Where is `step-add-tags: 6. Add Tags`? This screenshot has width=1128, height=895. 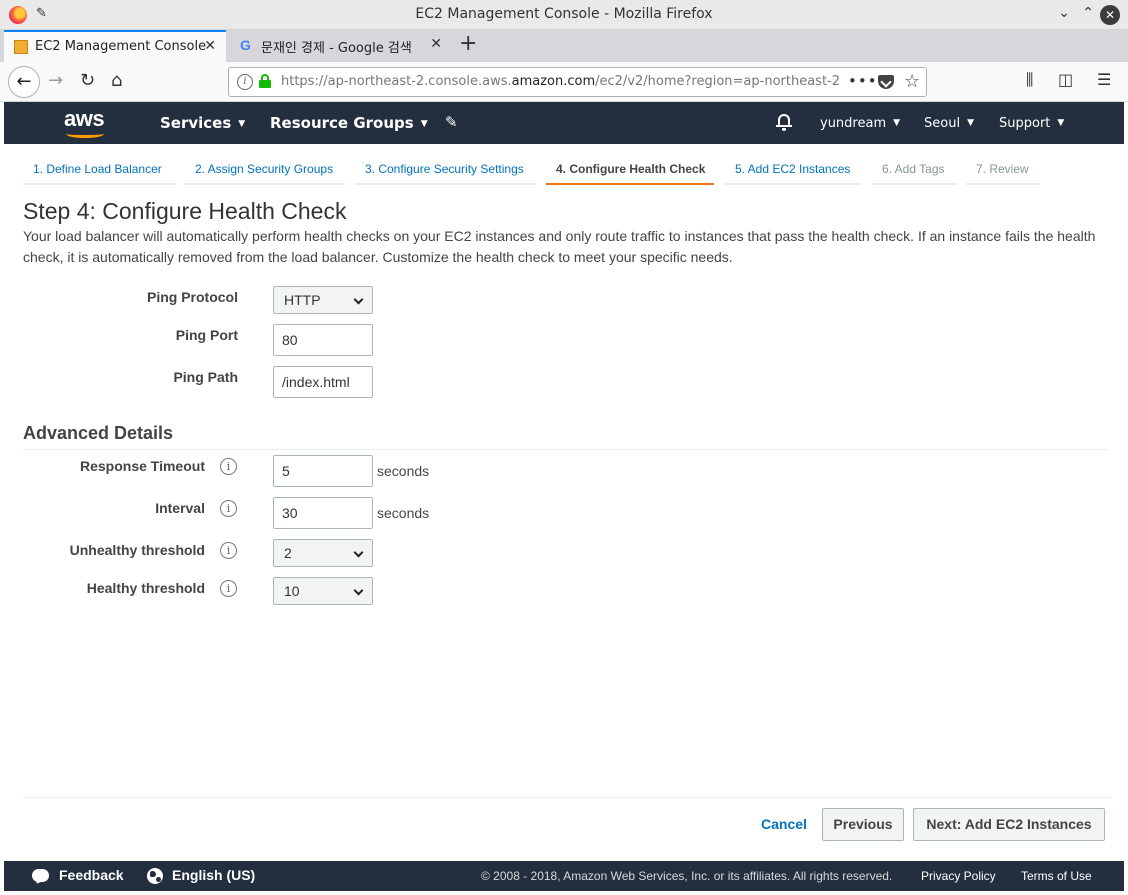 step-add-tags: 6. Add Tags is located at coordinates (914, 169).